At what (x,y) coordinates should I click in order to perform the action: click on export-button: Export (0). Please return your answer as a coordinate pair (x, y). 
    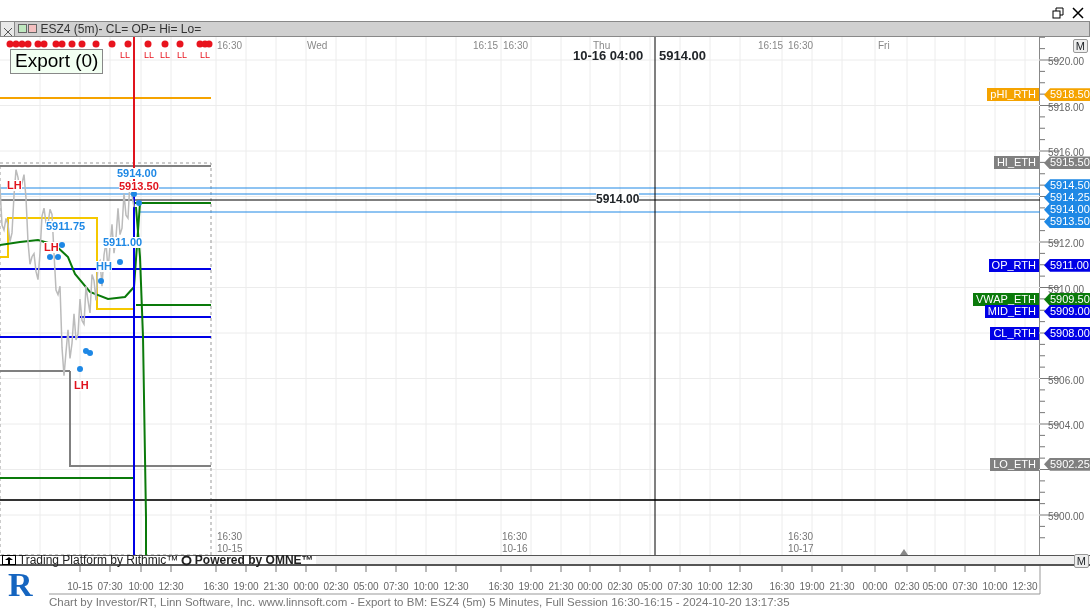
    Looking at the image, I should click on (57, 61).